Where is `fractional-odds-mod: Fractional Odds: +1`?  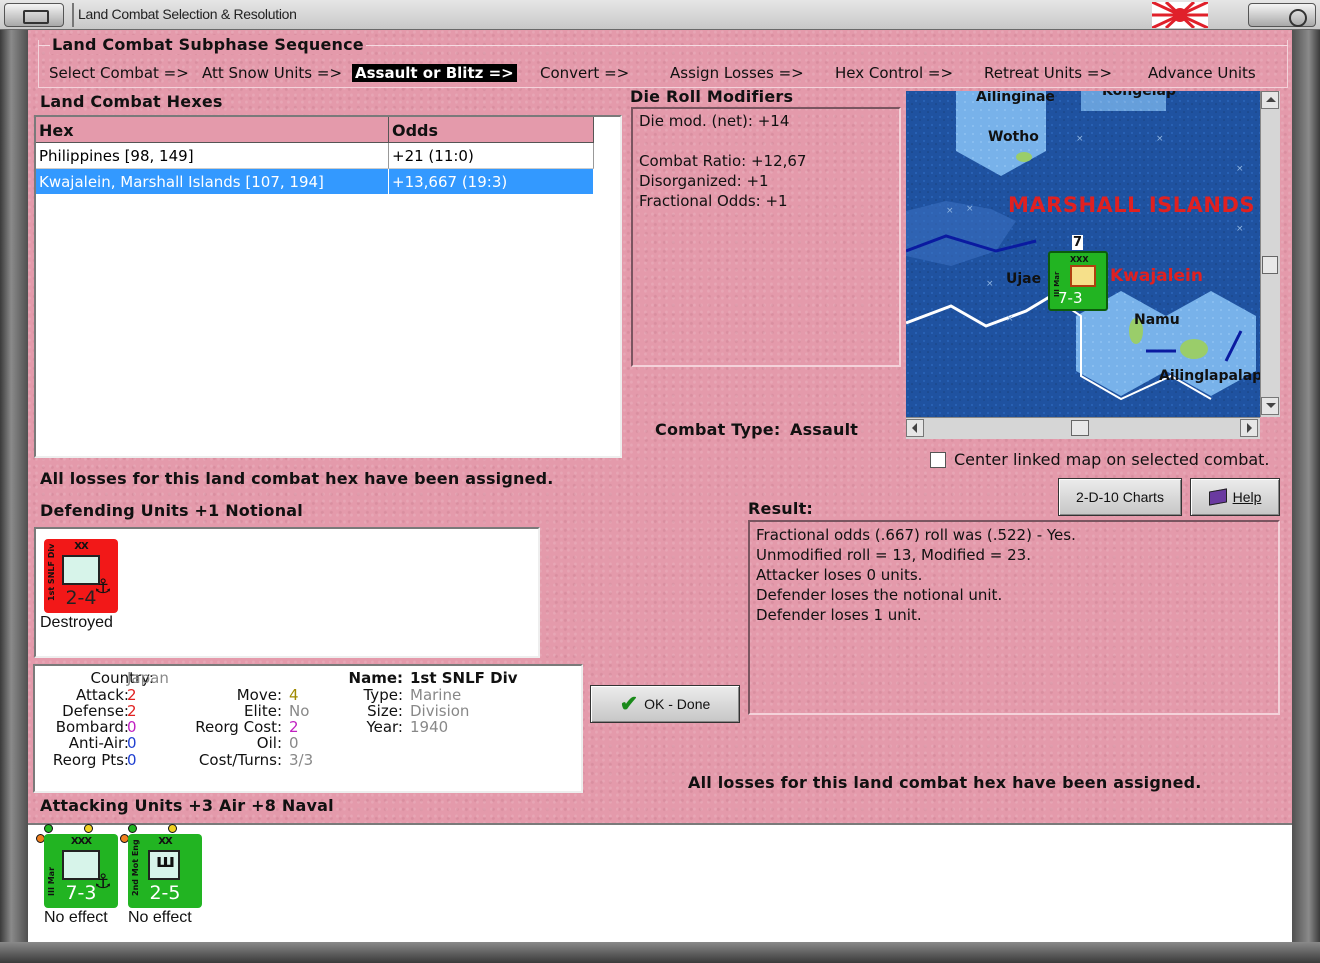
fractional-odds-mod: Fractional Odds: +1 is located at coordinates (713, 201).